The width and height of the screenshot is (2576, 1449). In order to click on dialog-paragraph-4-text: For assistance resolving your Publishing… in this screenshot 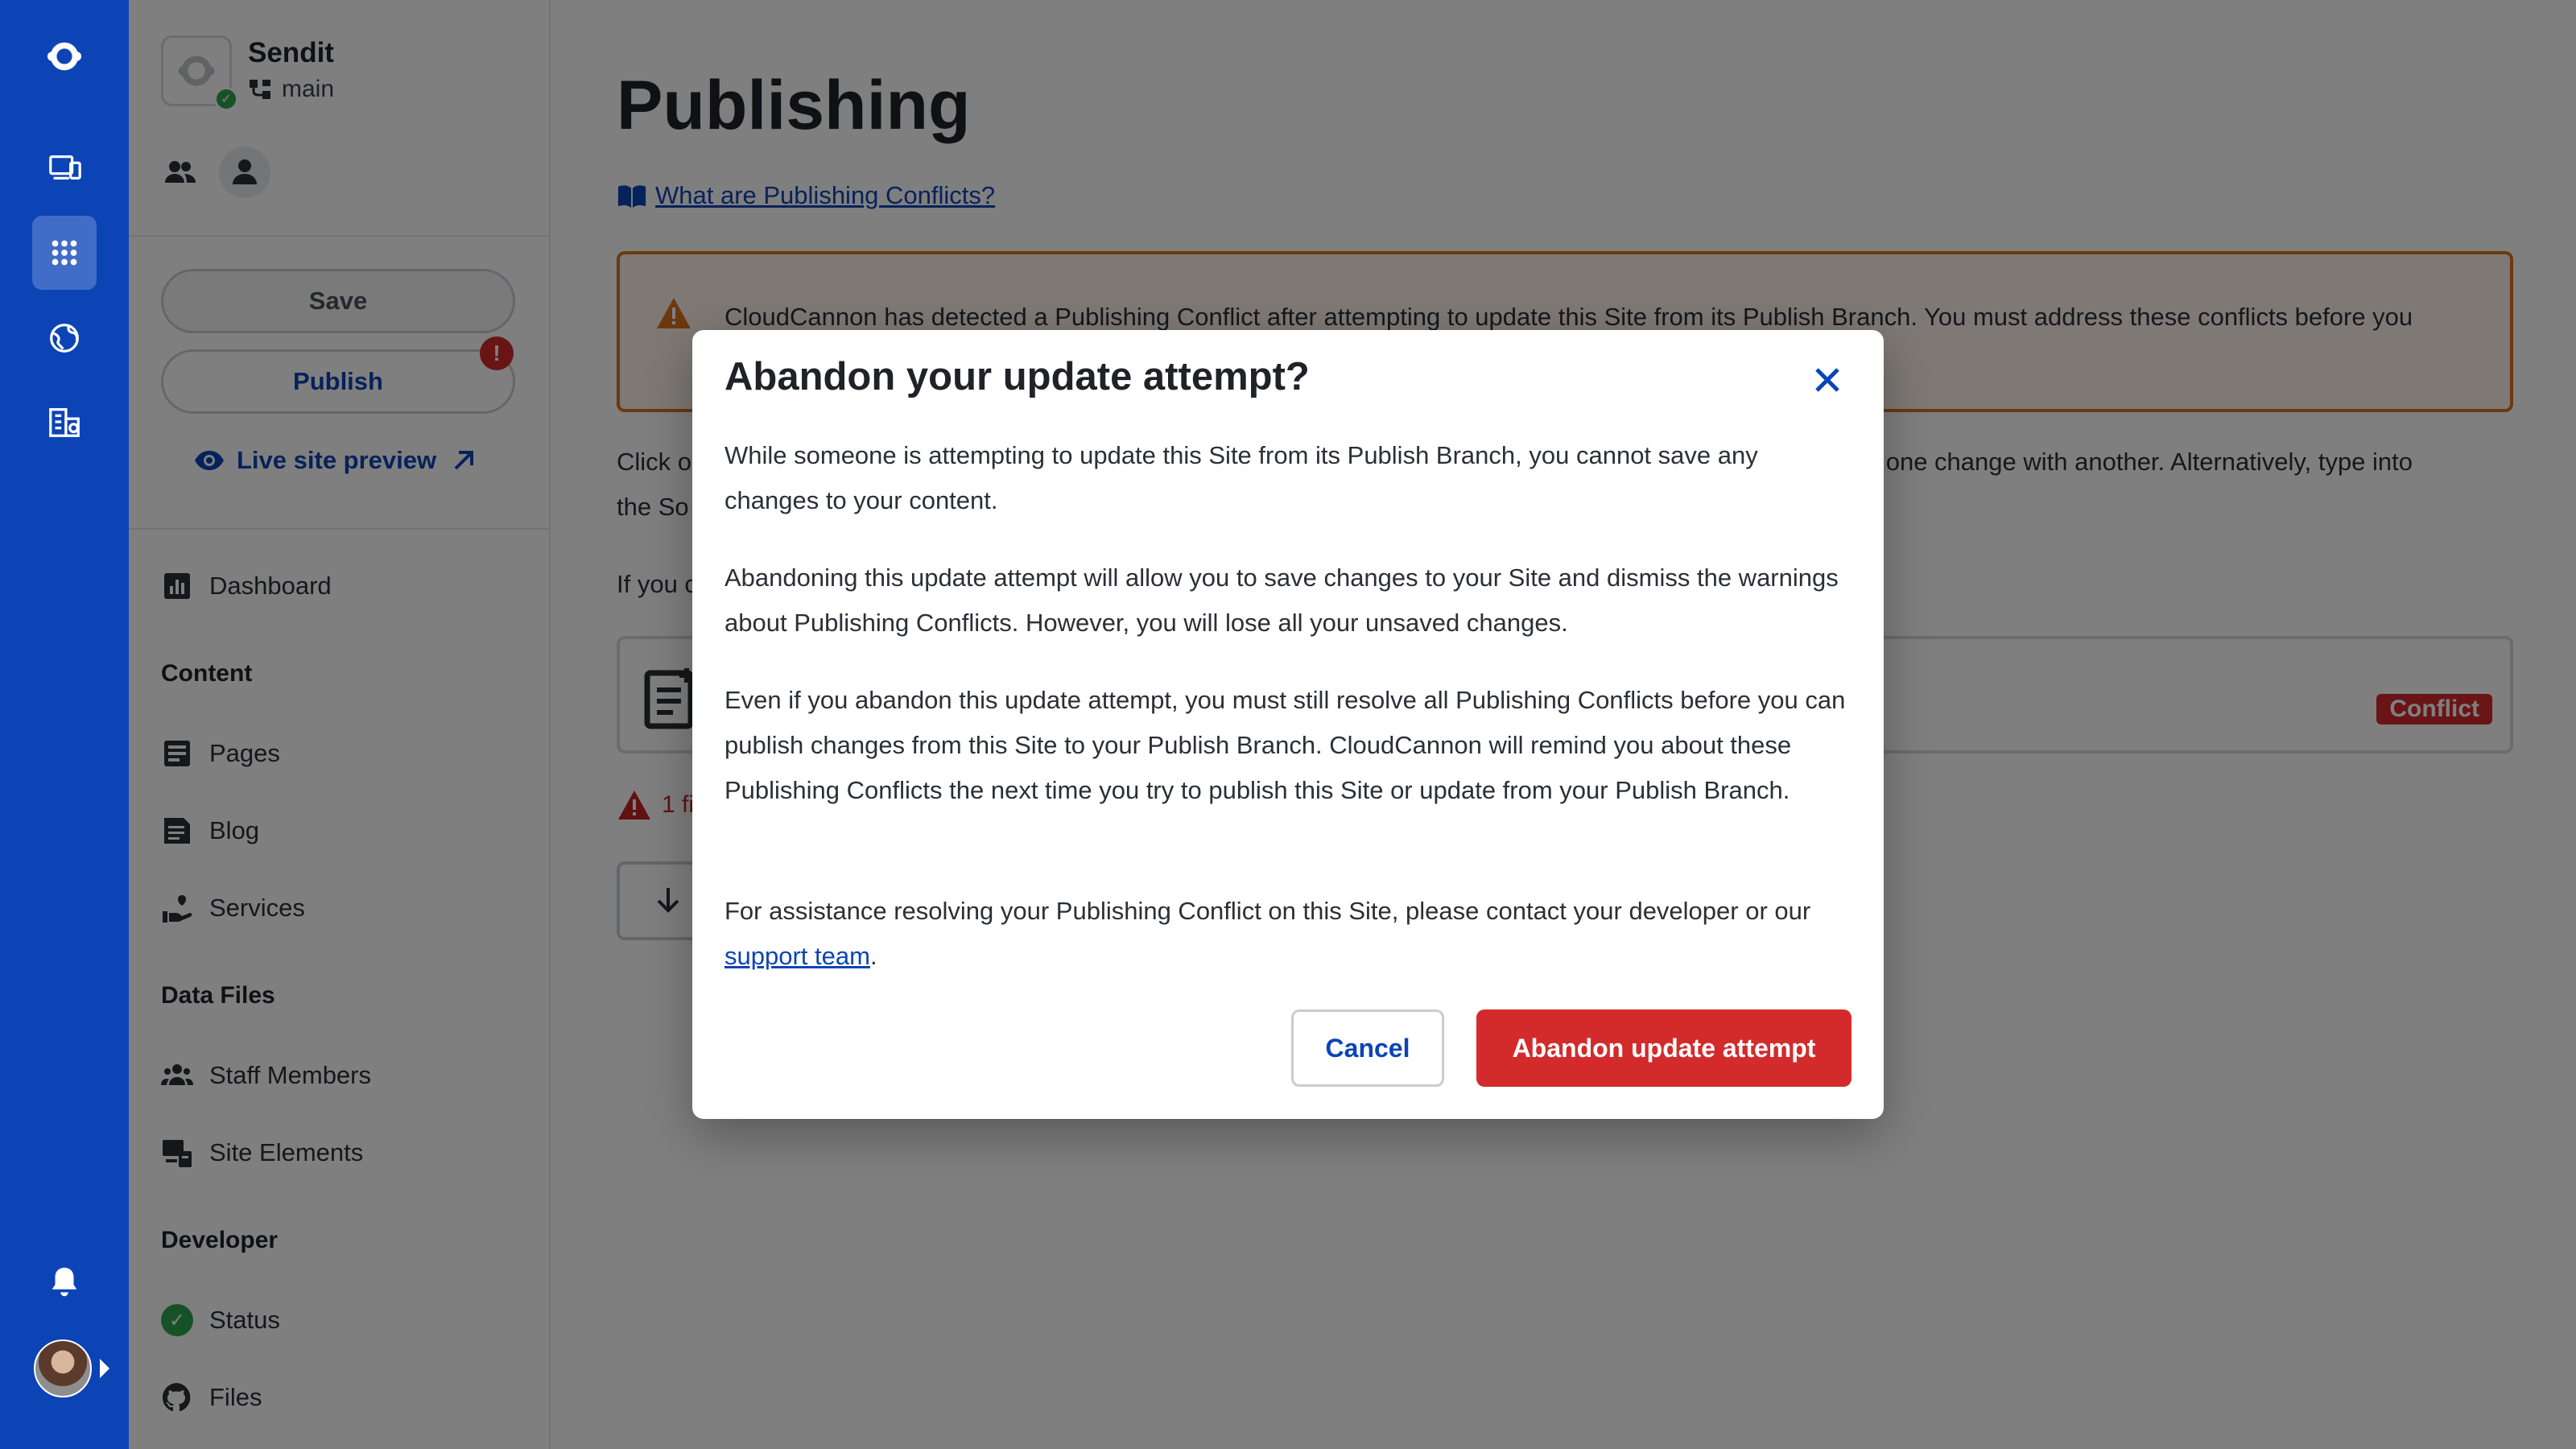, I will do `click(1267, 911)`.